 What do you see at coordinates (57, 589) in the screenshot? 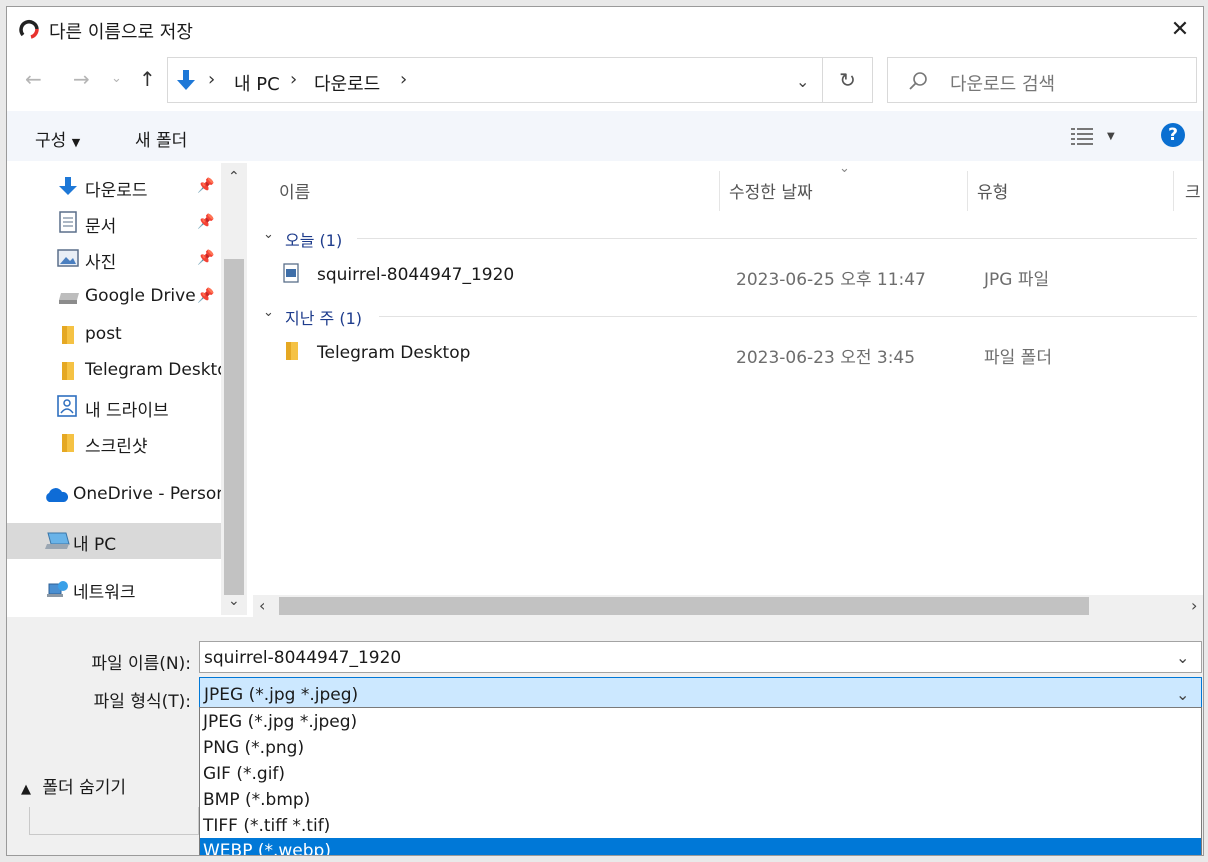
I see `network-icon` at bounding box center [57, 589].